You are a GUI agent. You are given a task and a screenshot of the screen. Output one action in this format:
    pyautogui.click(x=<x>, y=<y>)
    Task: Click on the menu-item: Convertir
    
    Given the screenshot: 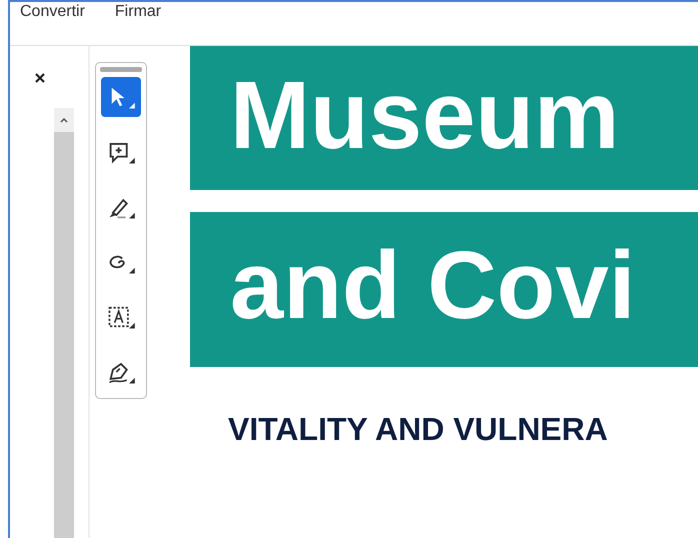 What is the action you would take?
    pyautogui.click(x=52, y=12)
    